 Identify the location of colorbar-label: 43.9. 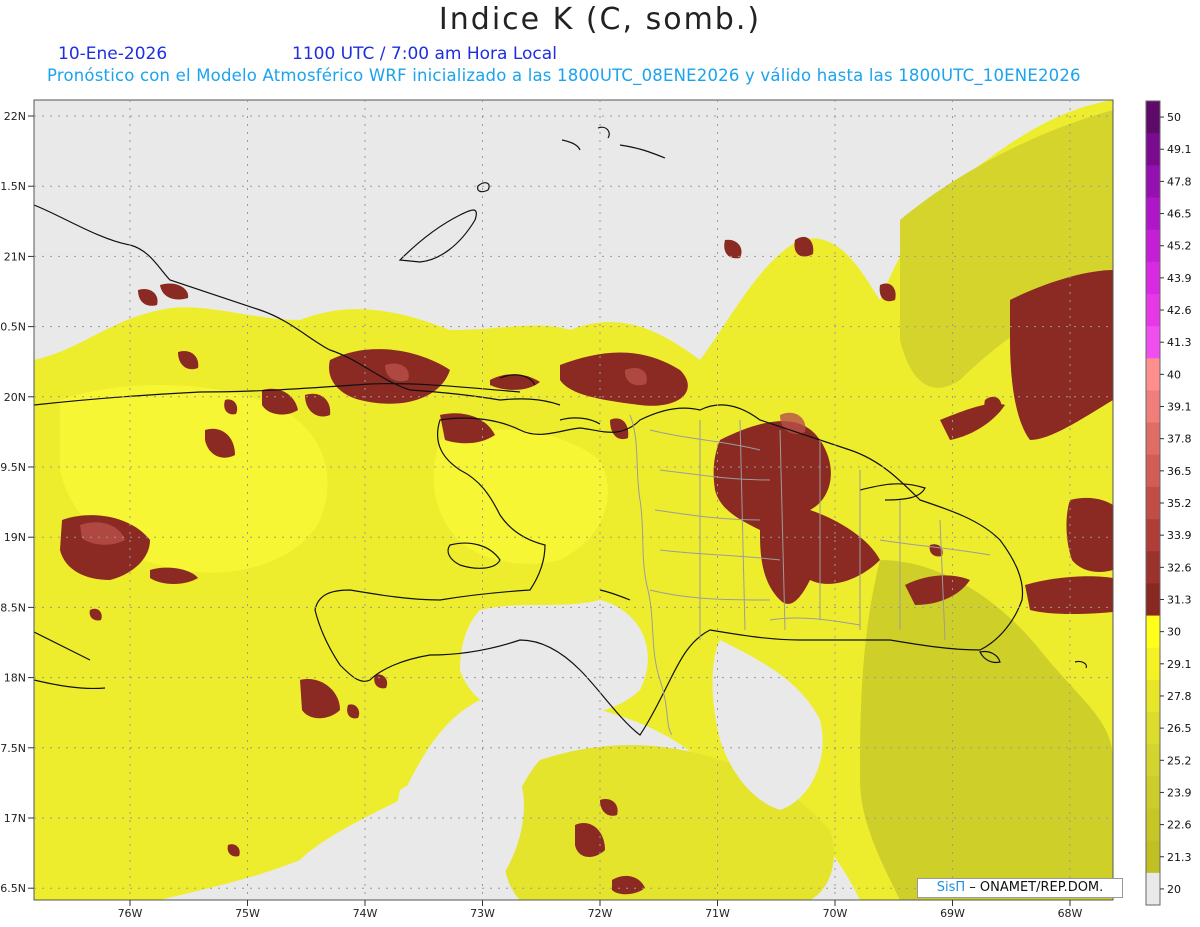
(1179, 278).